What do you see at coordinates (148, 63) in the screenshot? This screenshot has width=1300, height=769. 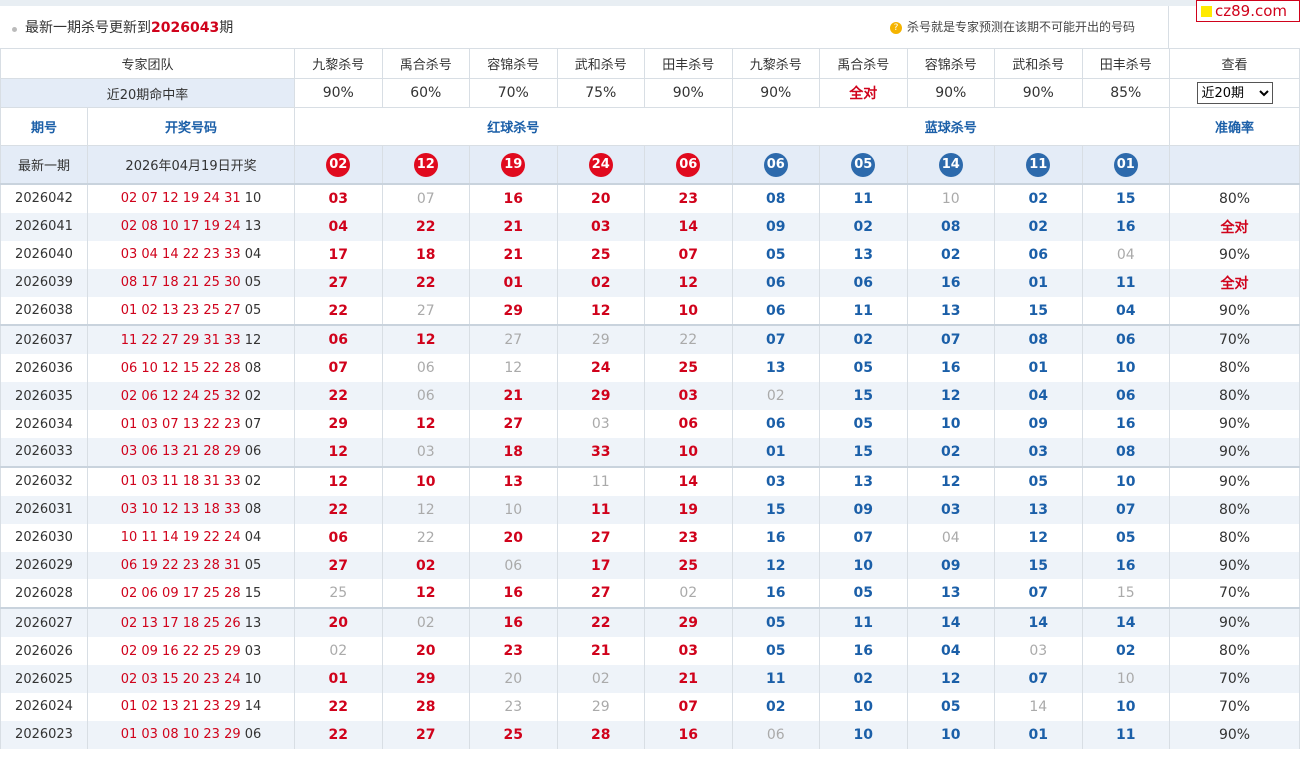 I see `expert-team-label: 专家团队` at bounding box center [148, 63].